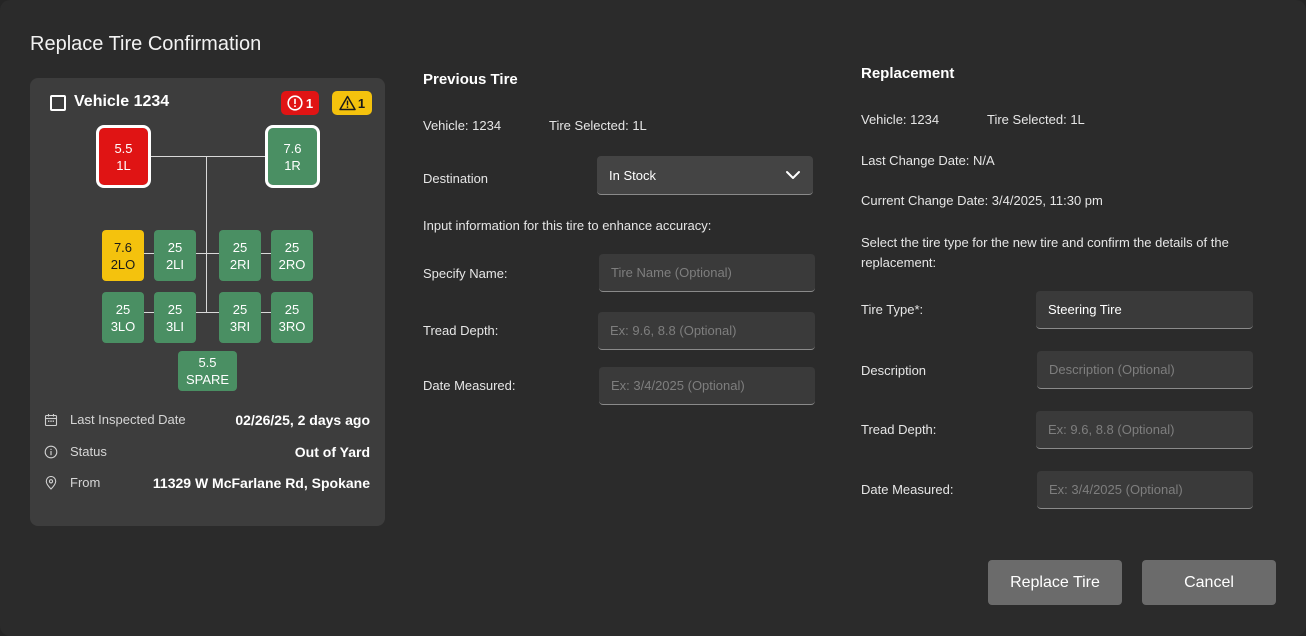  Describe the element at coordinates (332, 452) in the screenshot. I see `status-value: Out of Yard` at that location.